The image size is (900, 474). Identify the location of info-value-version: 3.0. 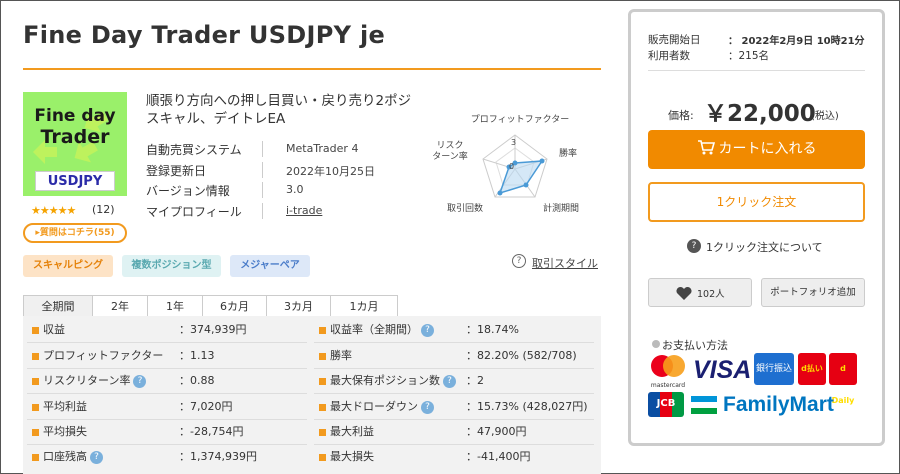
(295, 189).